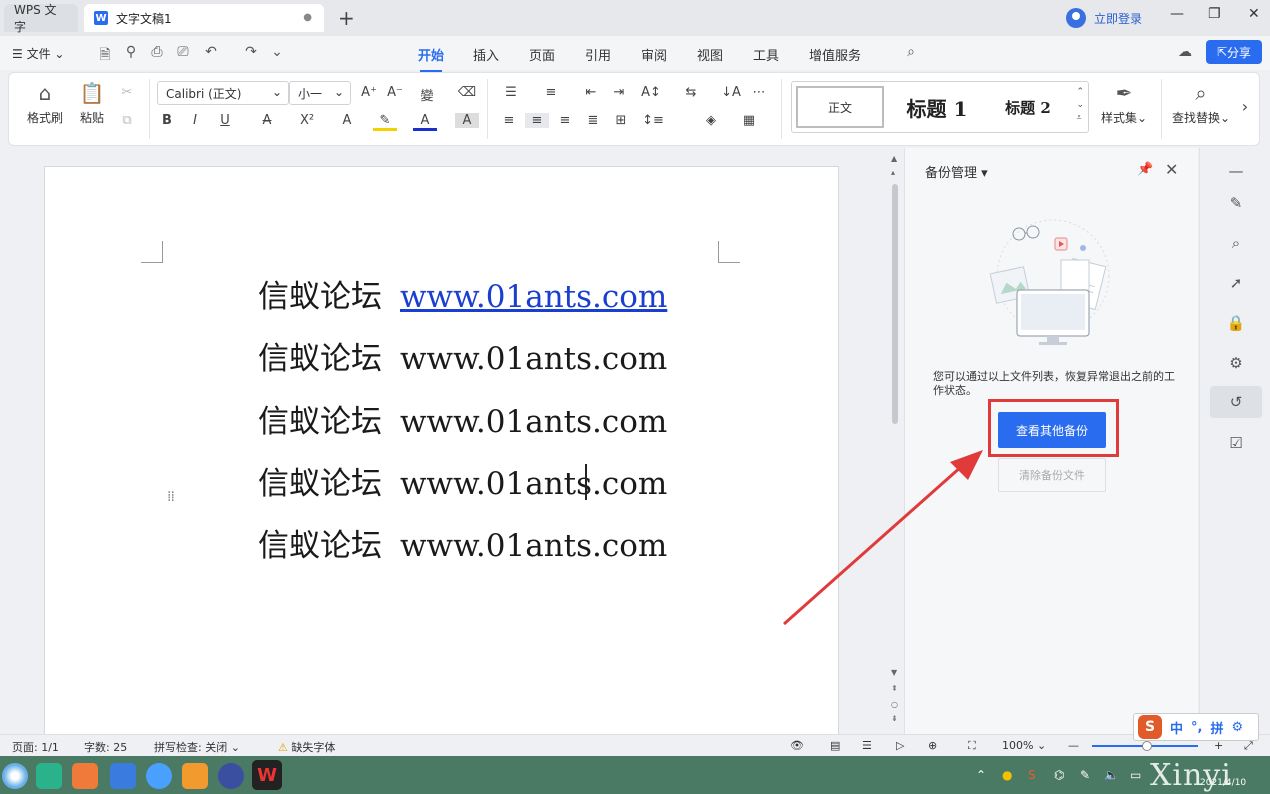 This screenshot has width=1270, height=794. I want to click on tab-references: 引用, so click(598, 54).